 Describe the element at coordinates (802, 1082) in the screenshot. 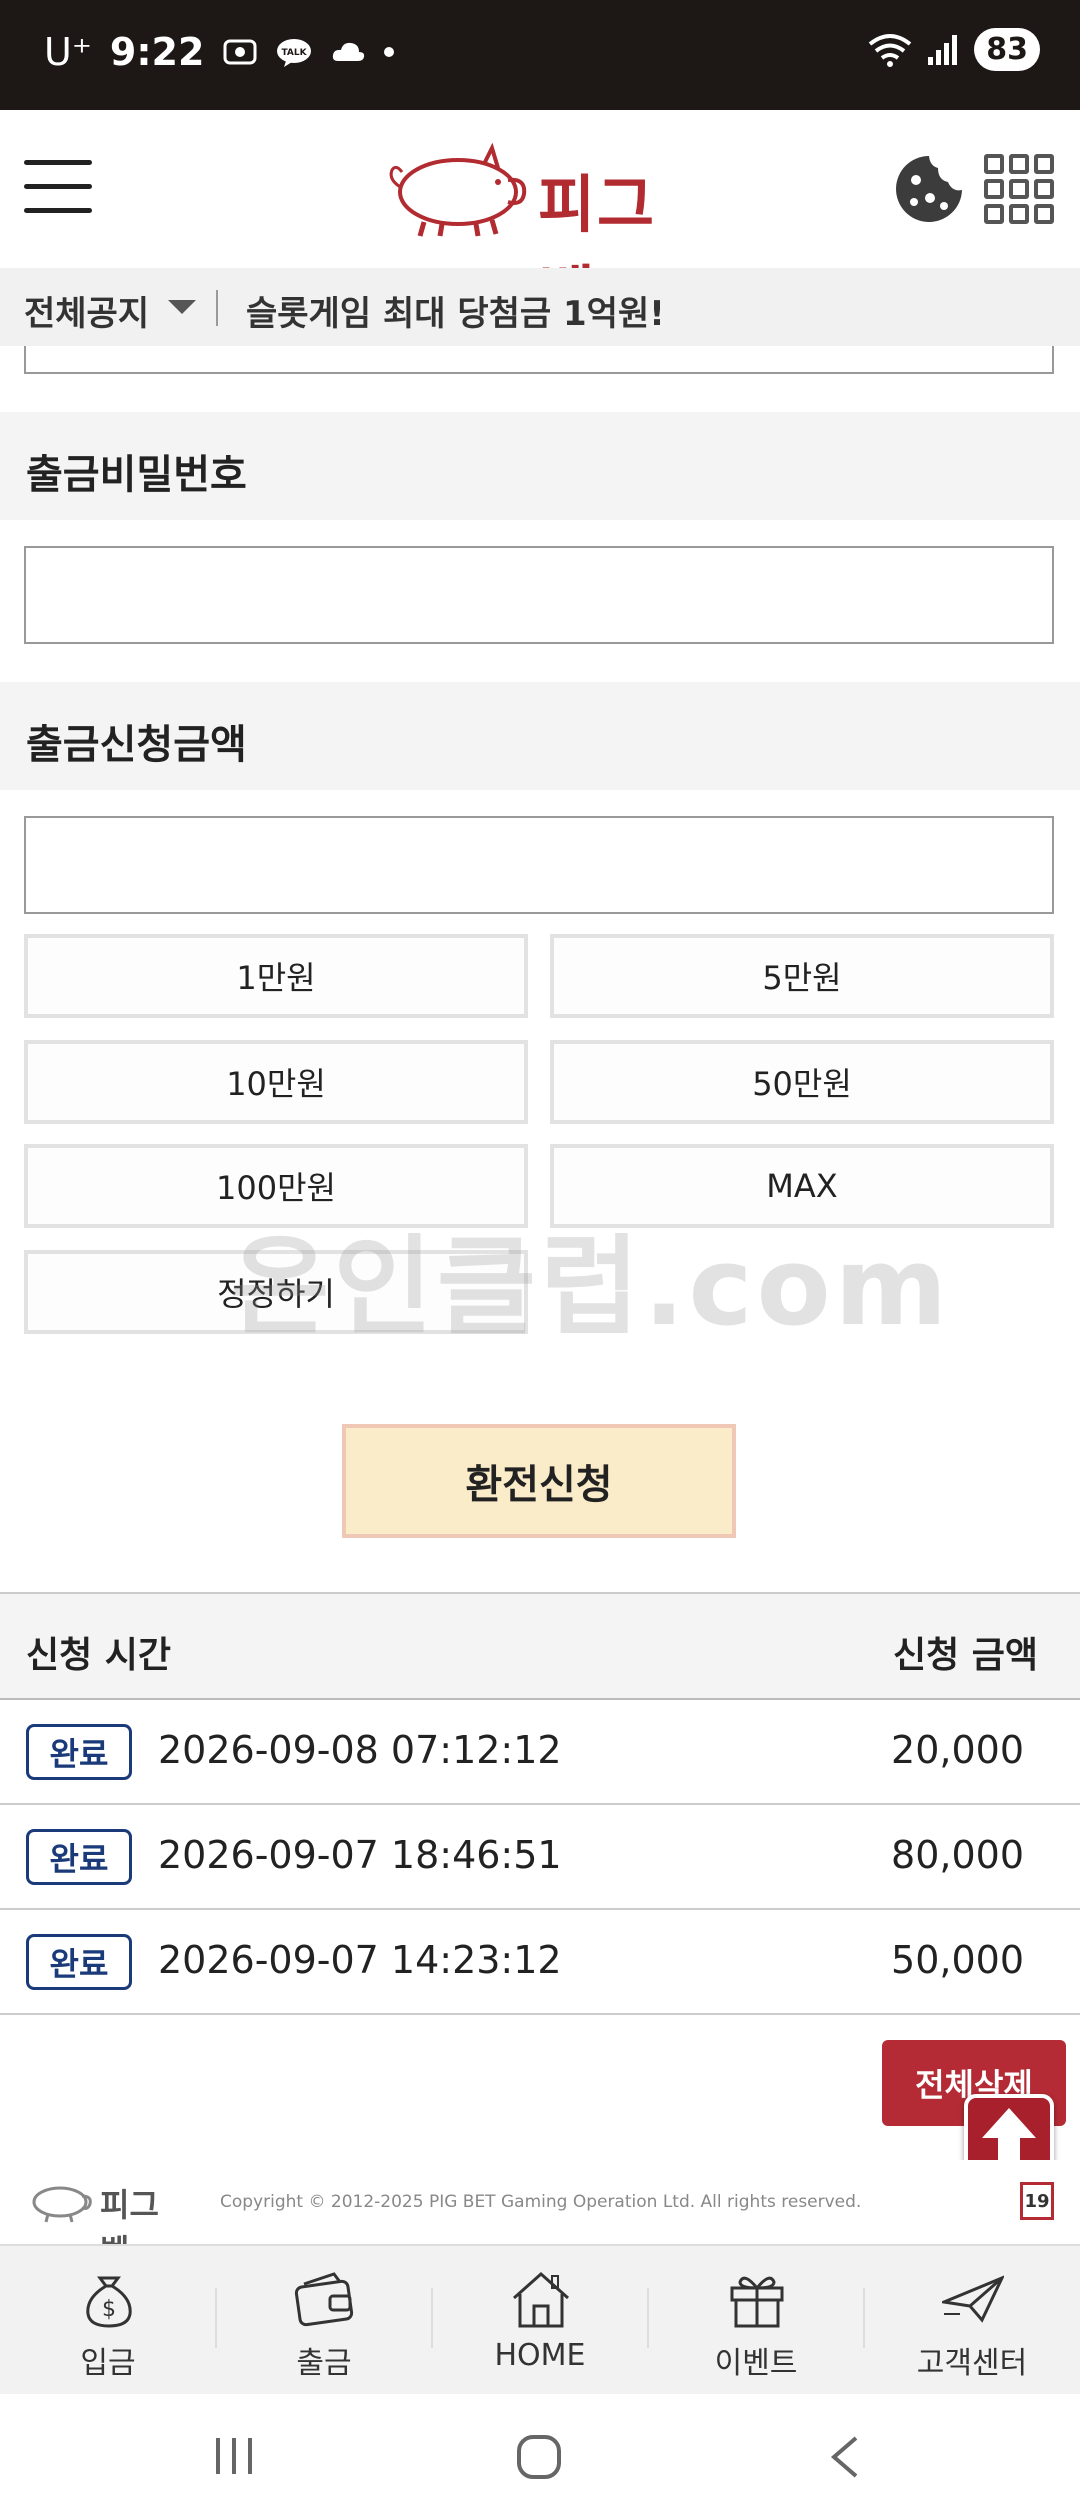

I see `amount-500k-button: 50만원` at that location.